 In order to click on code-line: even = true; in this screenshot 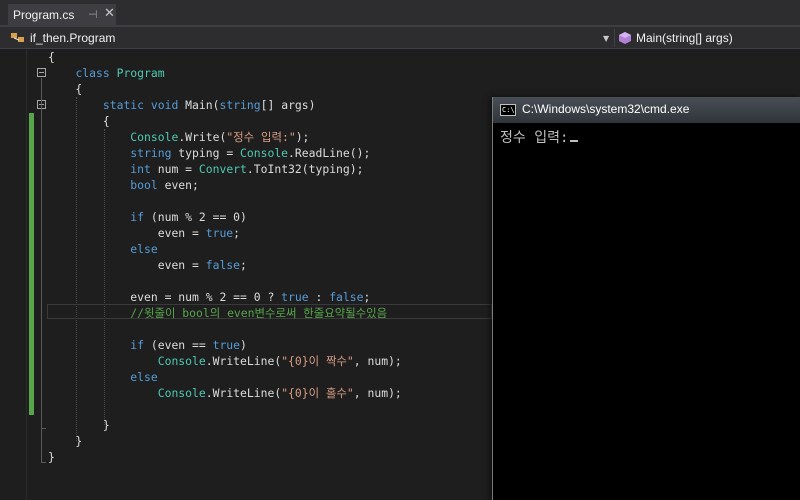, I will do `click(225, 233)`.